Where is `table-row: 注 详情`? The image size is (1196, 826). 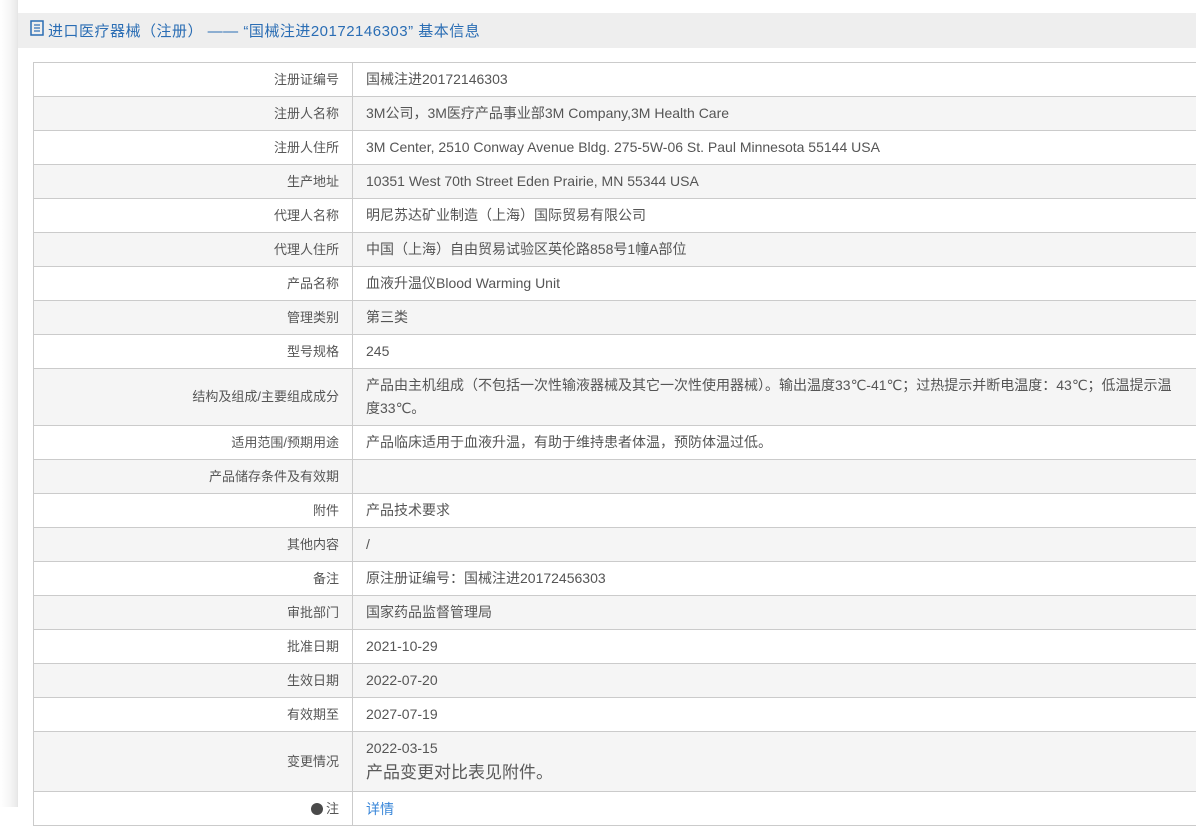
table-row: 注 详情 is located at coordinates (615, 809).